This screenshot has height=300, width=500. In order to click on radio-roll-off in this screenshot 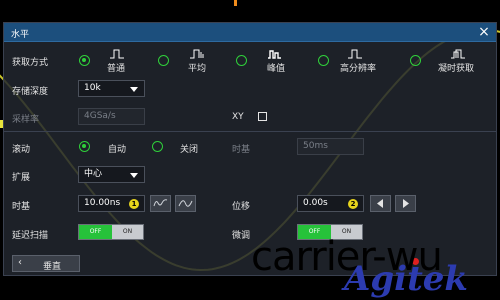, I will do `click(157, 146)`.